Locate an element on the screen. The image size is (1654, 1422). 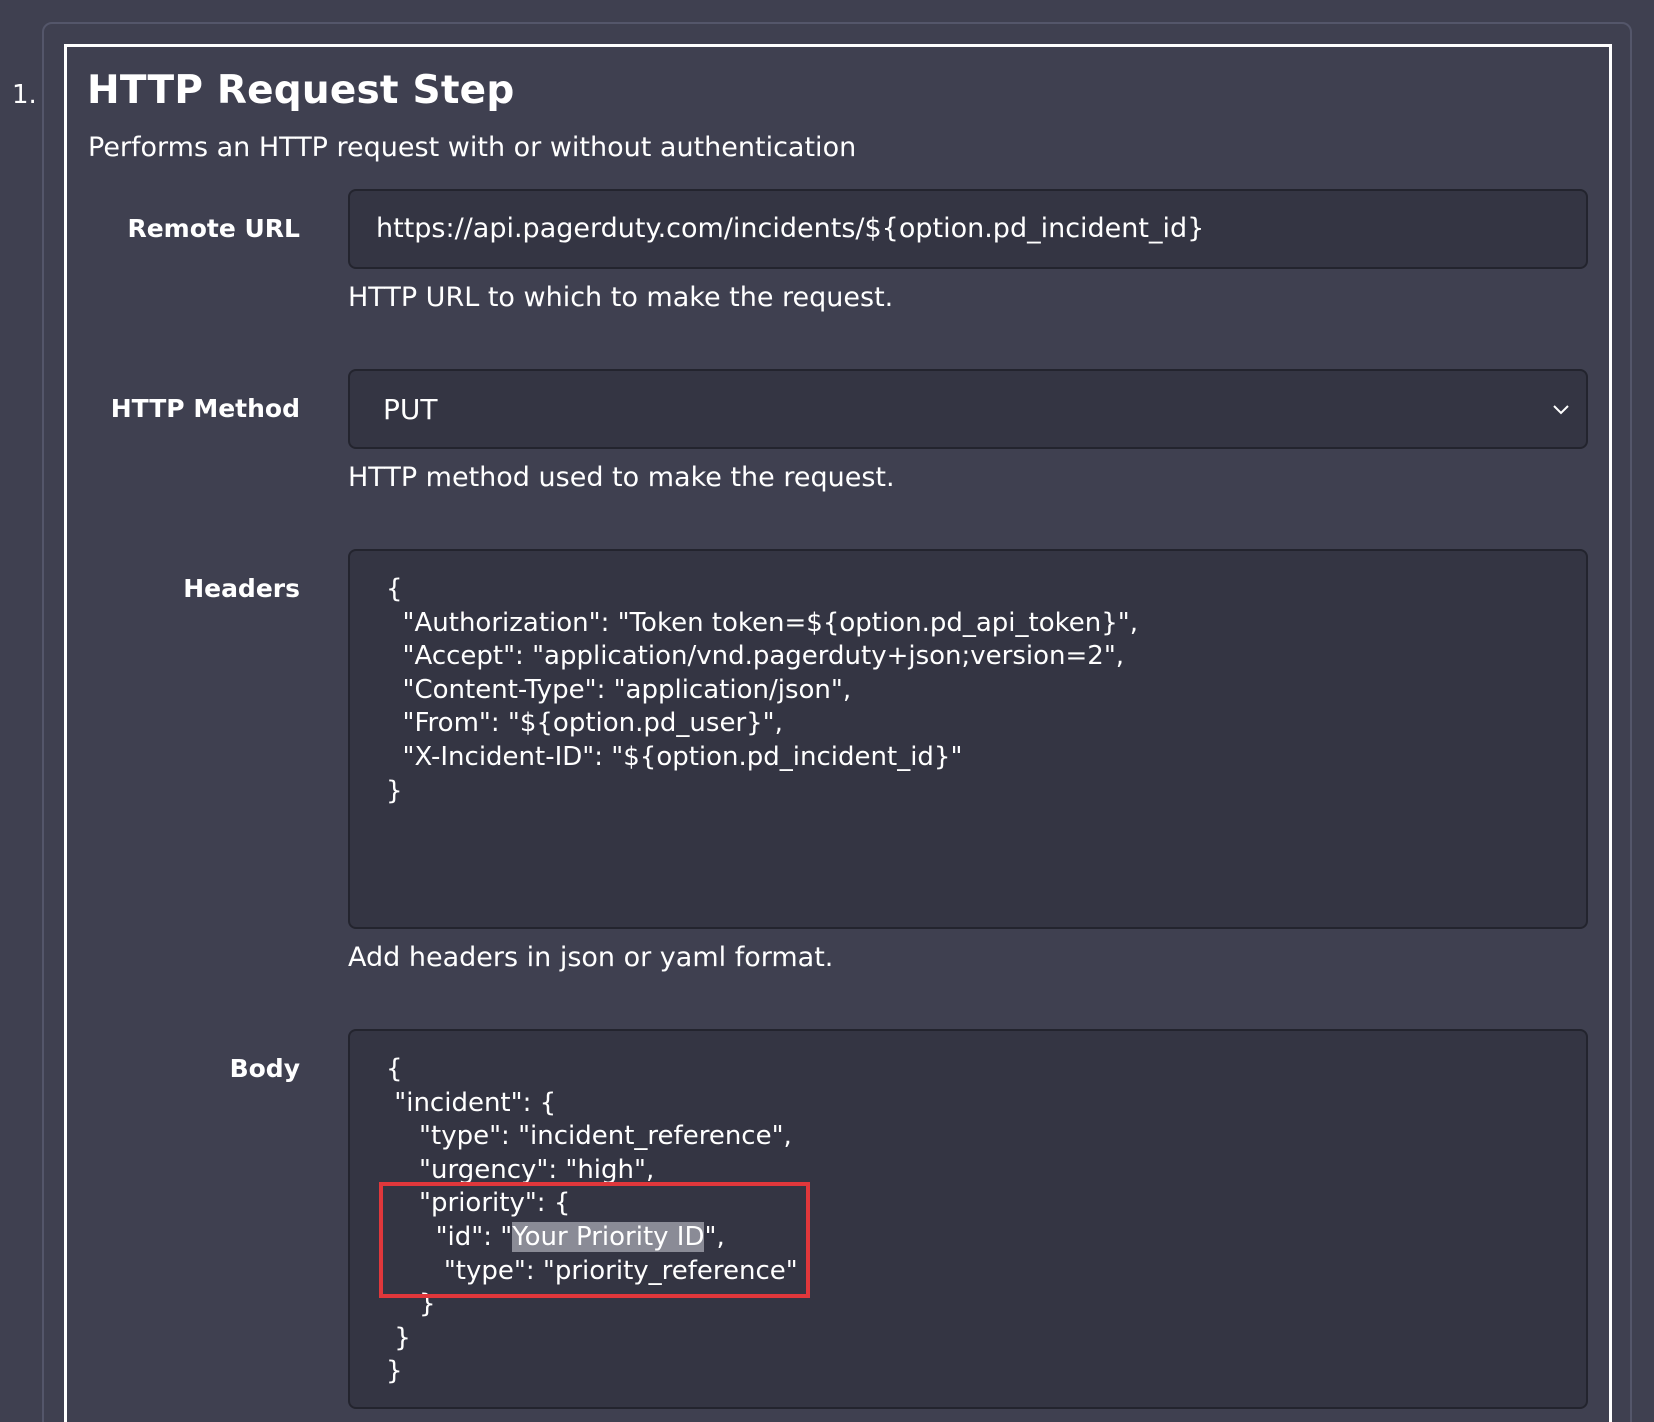
headers-line: "Content-Type": "application/json", is located at coordinates (619, 689).